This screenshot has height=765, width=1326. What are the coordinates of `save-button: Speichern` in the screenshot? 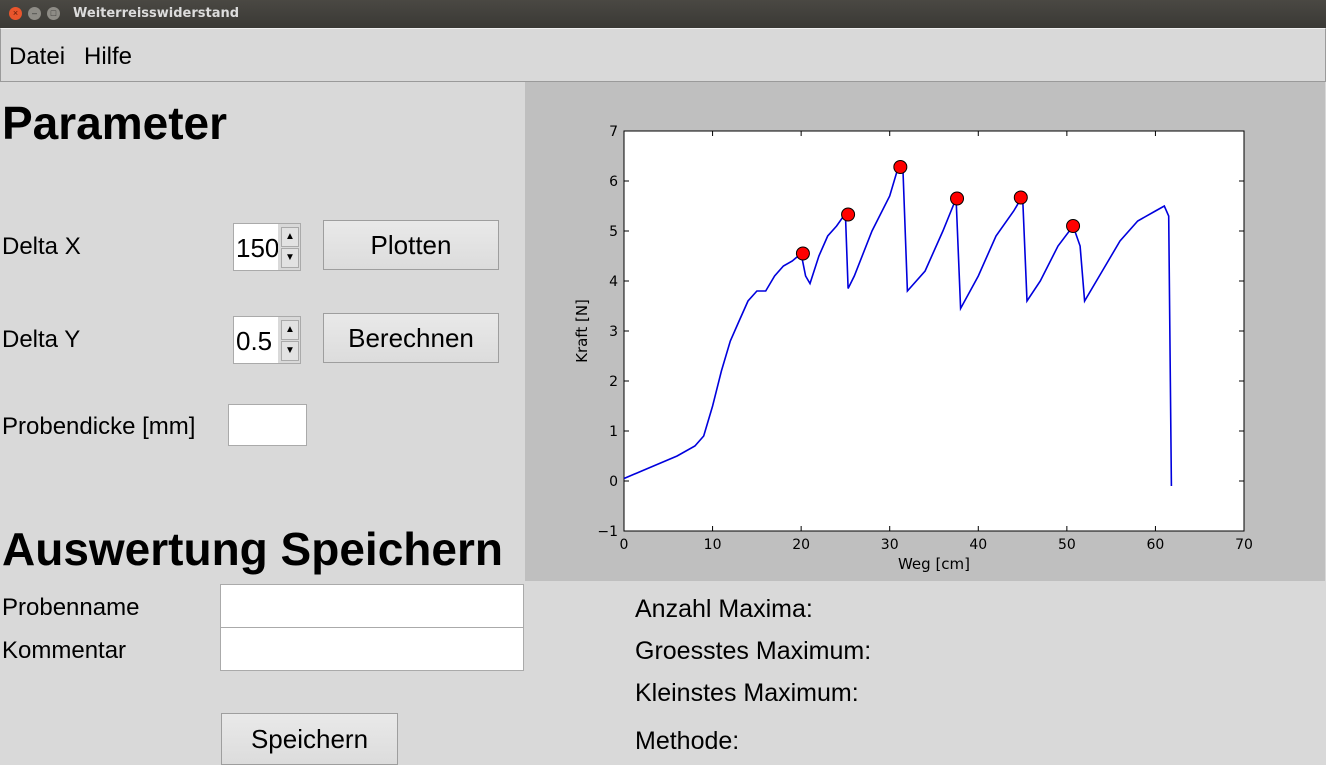 It's located at (309, 739).